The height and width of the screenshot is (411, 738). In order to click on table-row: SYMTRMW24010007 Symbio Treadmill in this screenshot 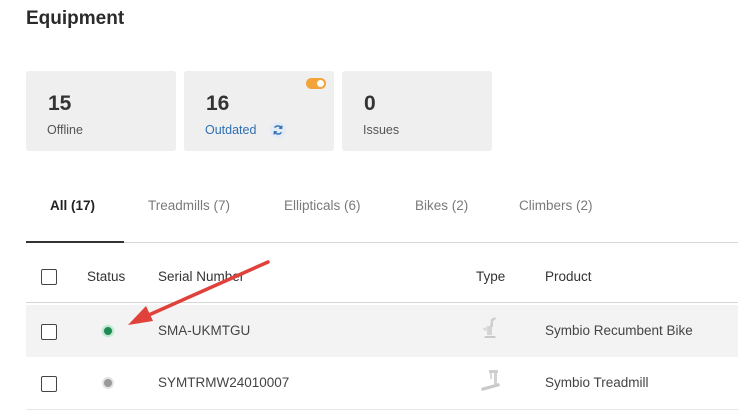, I will do `click(382, 383)`.